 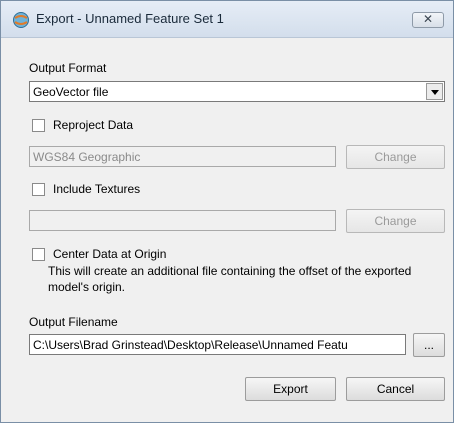 I want to click on window-title: Export - Unnamed Feature Set 1, so click(x=130, y=18).